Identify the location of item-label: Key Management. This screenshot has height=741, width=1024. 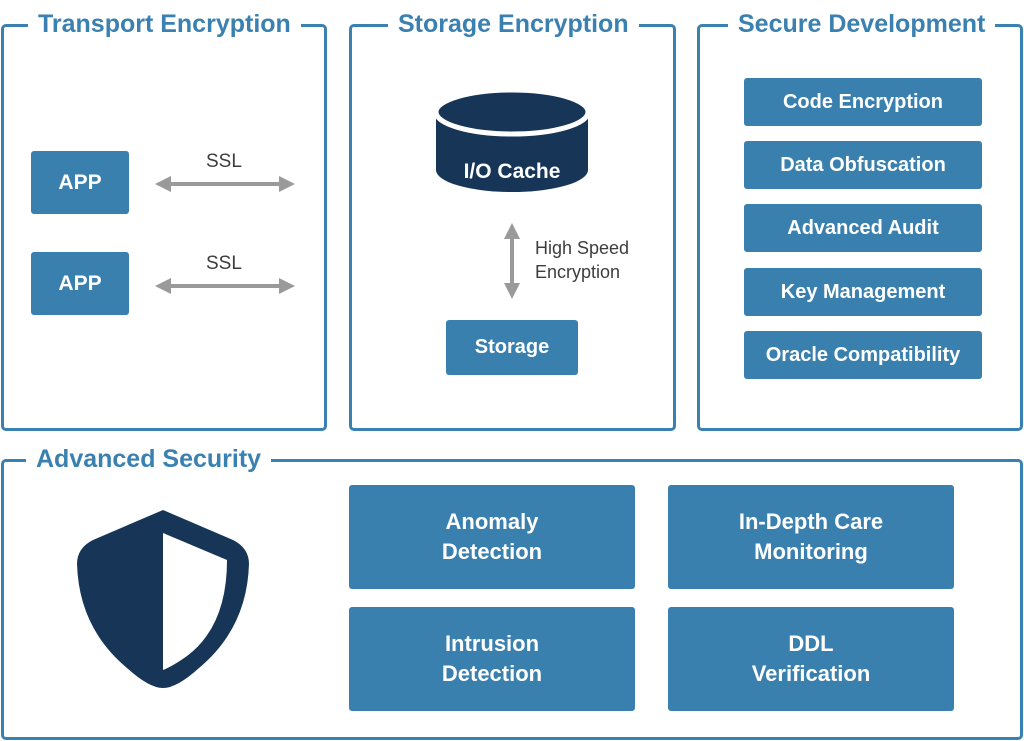
(863, 291).